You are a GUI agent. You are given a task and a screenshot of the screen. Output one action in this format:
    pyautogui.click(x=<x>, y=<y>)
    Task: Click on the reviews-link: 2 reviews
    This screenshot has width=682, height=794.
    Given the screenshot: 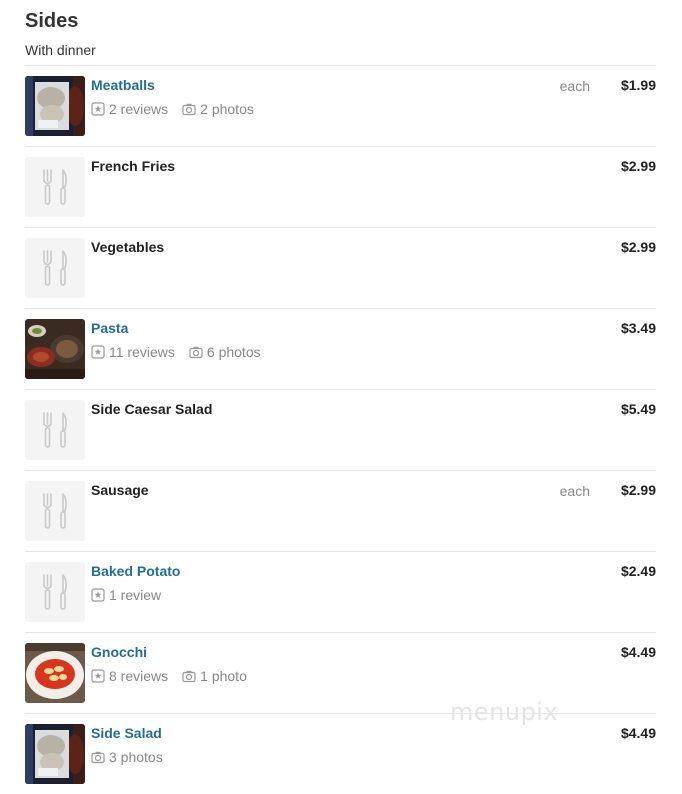 What is the action you would take?
    pyautogui.click(x=129, y=109)
    